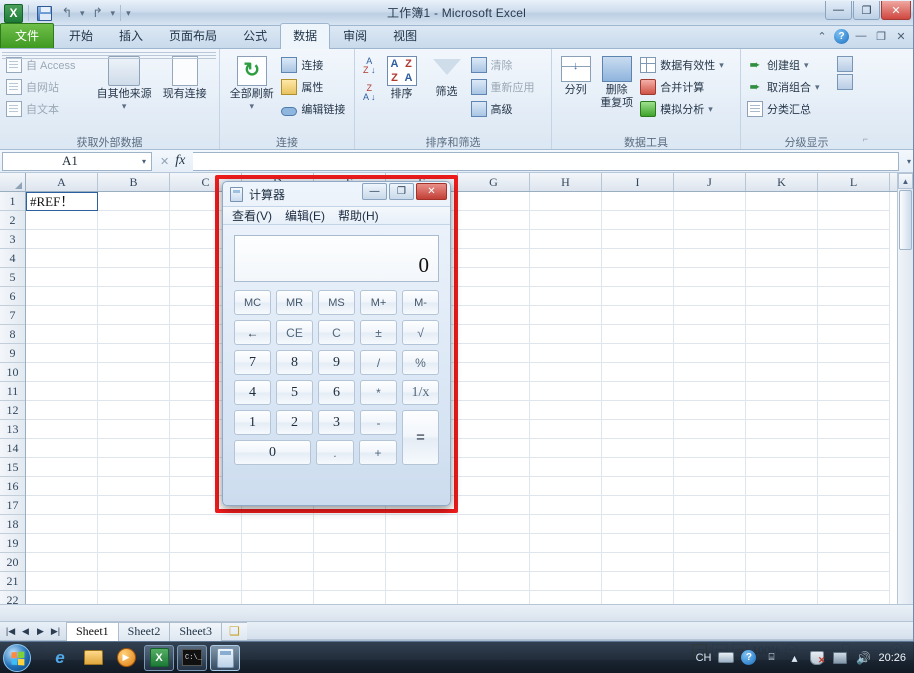 This screenshot has height=673, width=914. Describe the element at coordinates (193, 35) in the screenshot. I see `tab-page-layout: 页面布局` at that location.